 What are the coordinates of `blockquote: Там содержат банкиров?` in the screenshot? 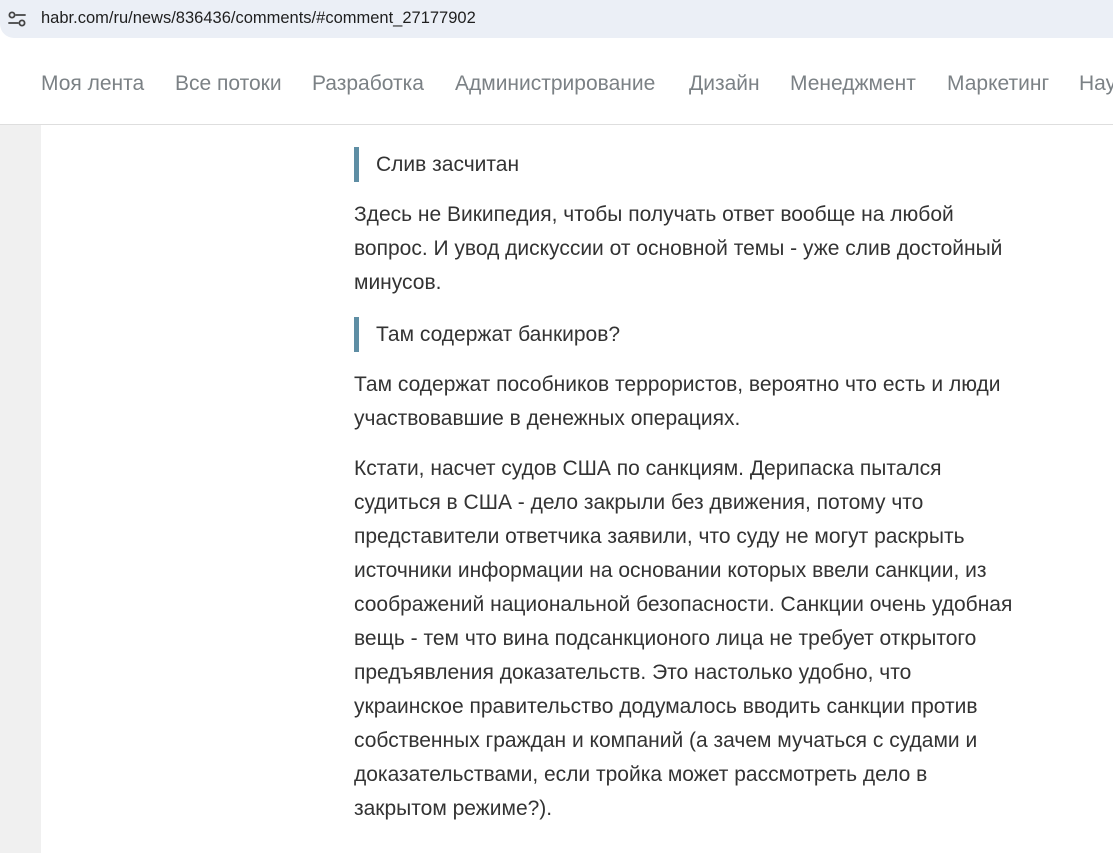 It's located at (704, 334).